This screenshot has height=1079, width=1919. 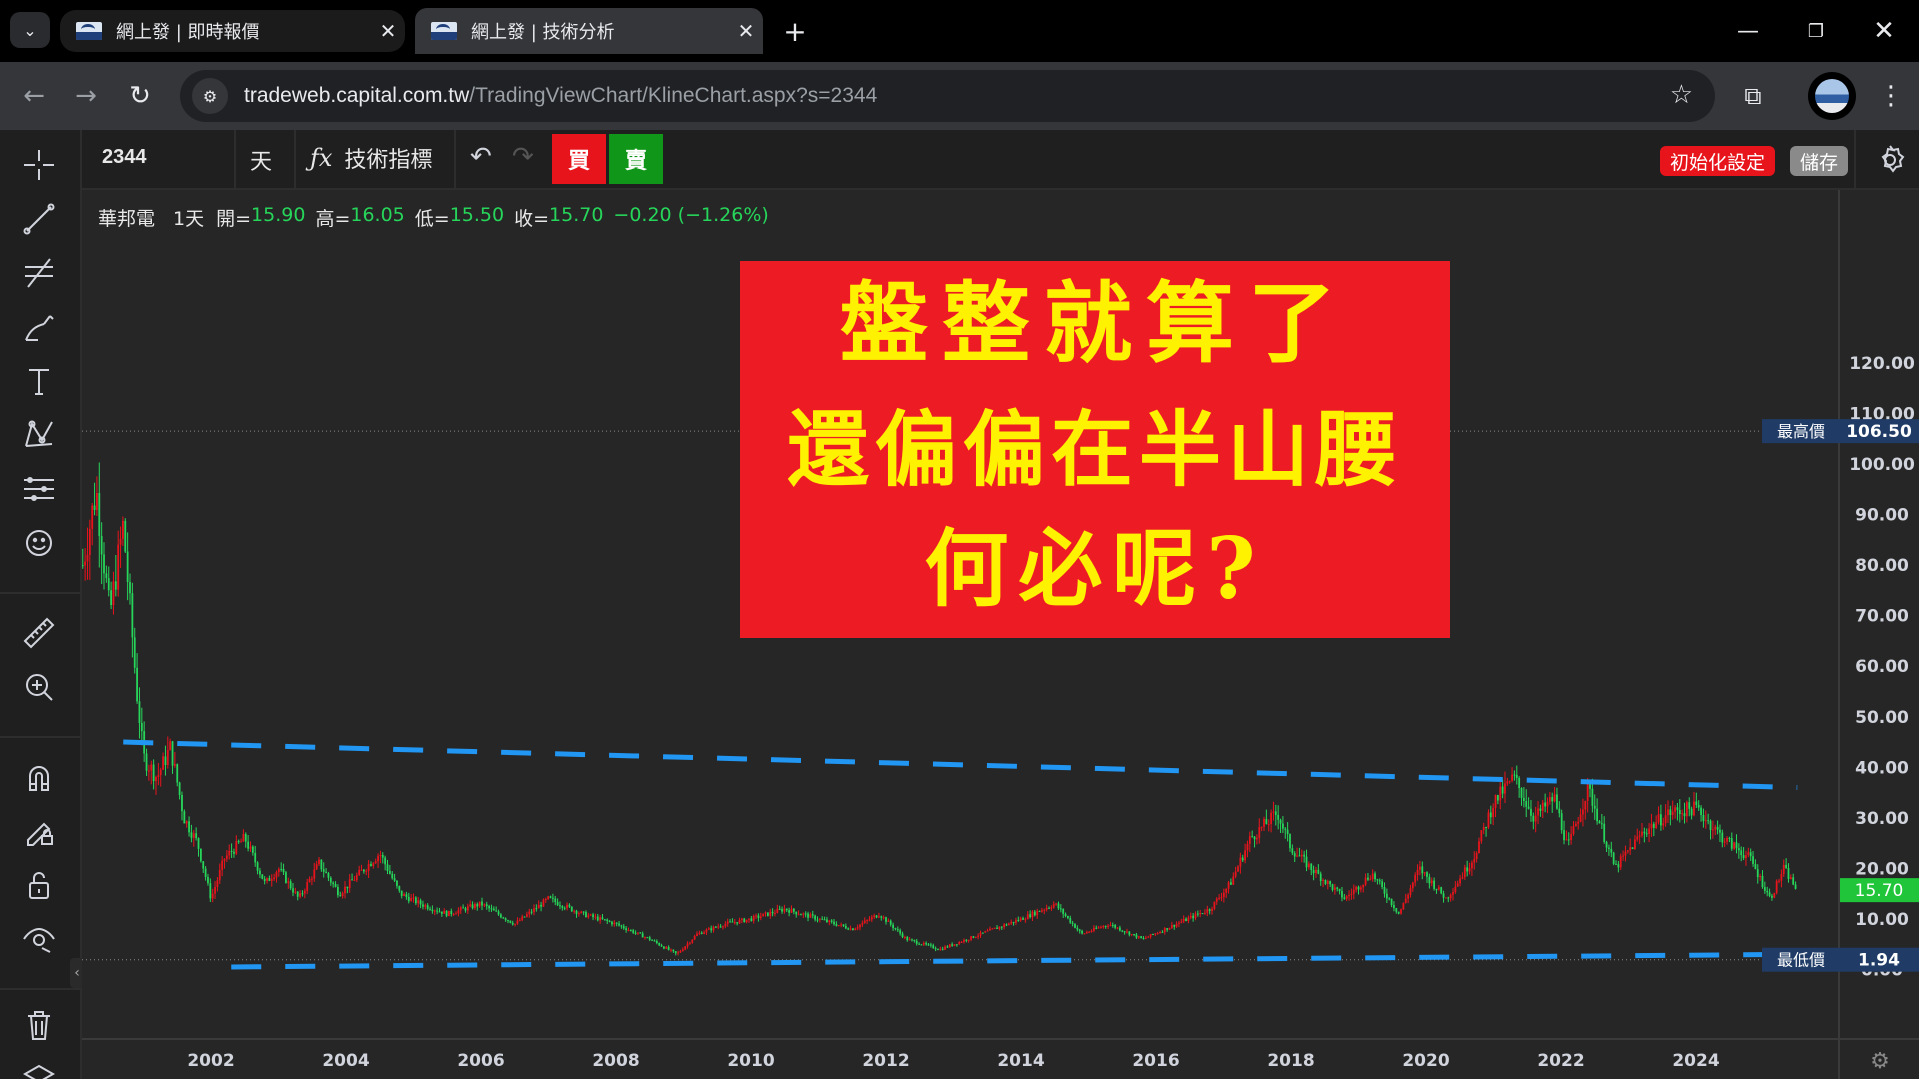 I want to click on symbol-search: 2344, so click(x=124, y=157).